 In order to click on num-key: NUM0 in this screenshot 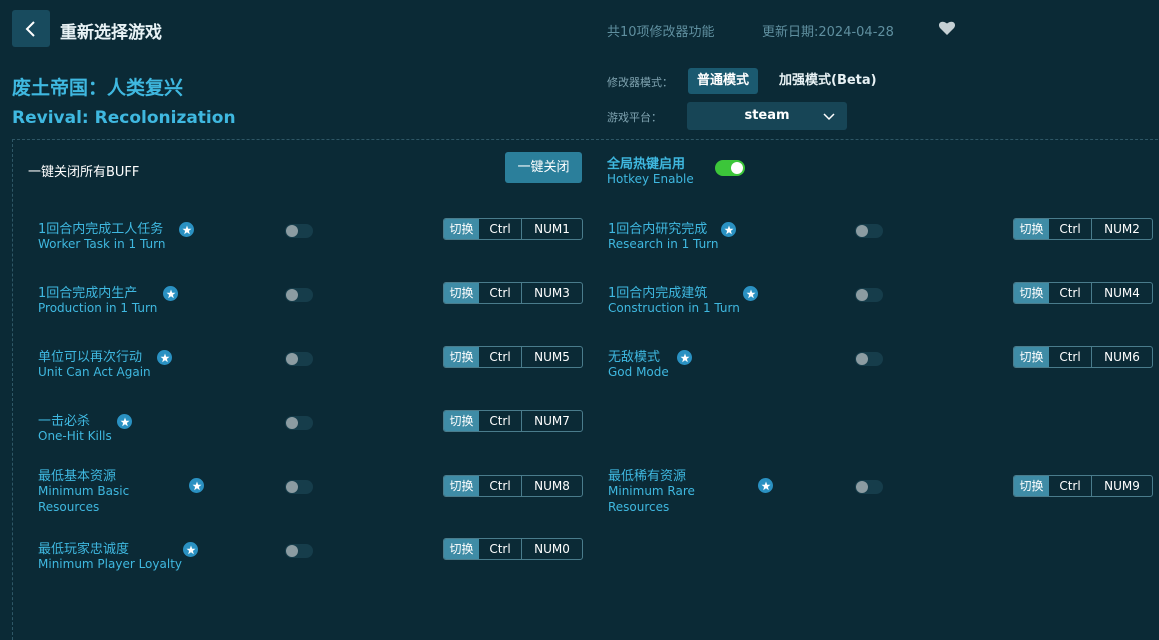, I will do `click(552, 549)`.